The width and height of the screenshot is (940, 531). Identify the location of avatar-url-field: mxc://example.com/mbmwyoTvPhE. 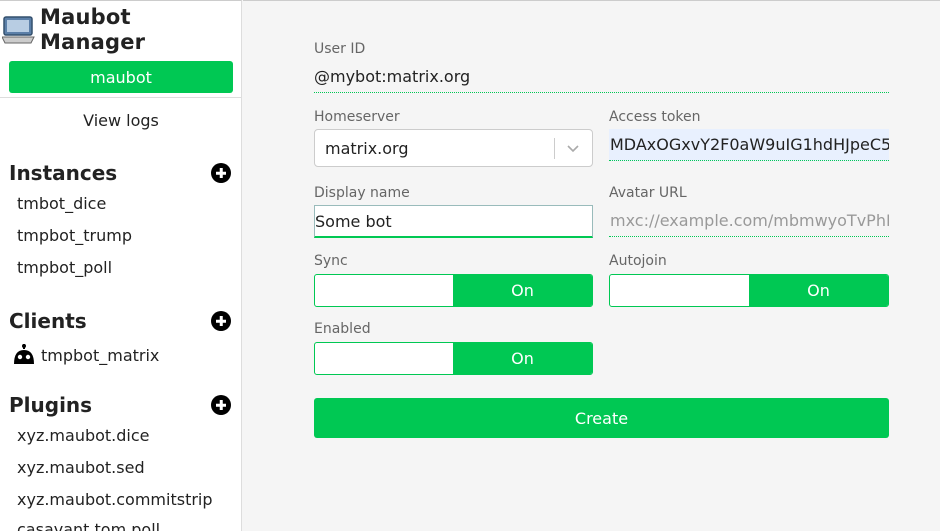
(749, 221).